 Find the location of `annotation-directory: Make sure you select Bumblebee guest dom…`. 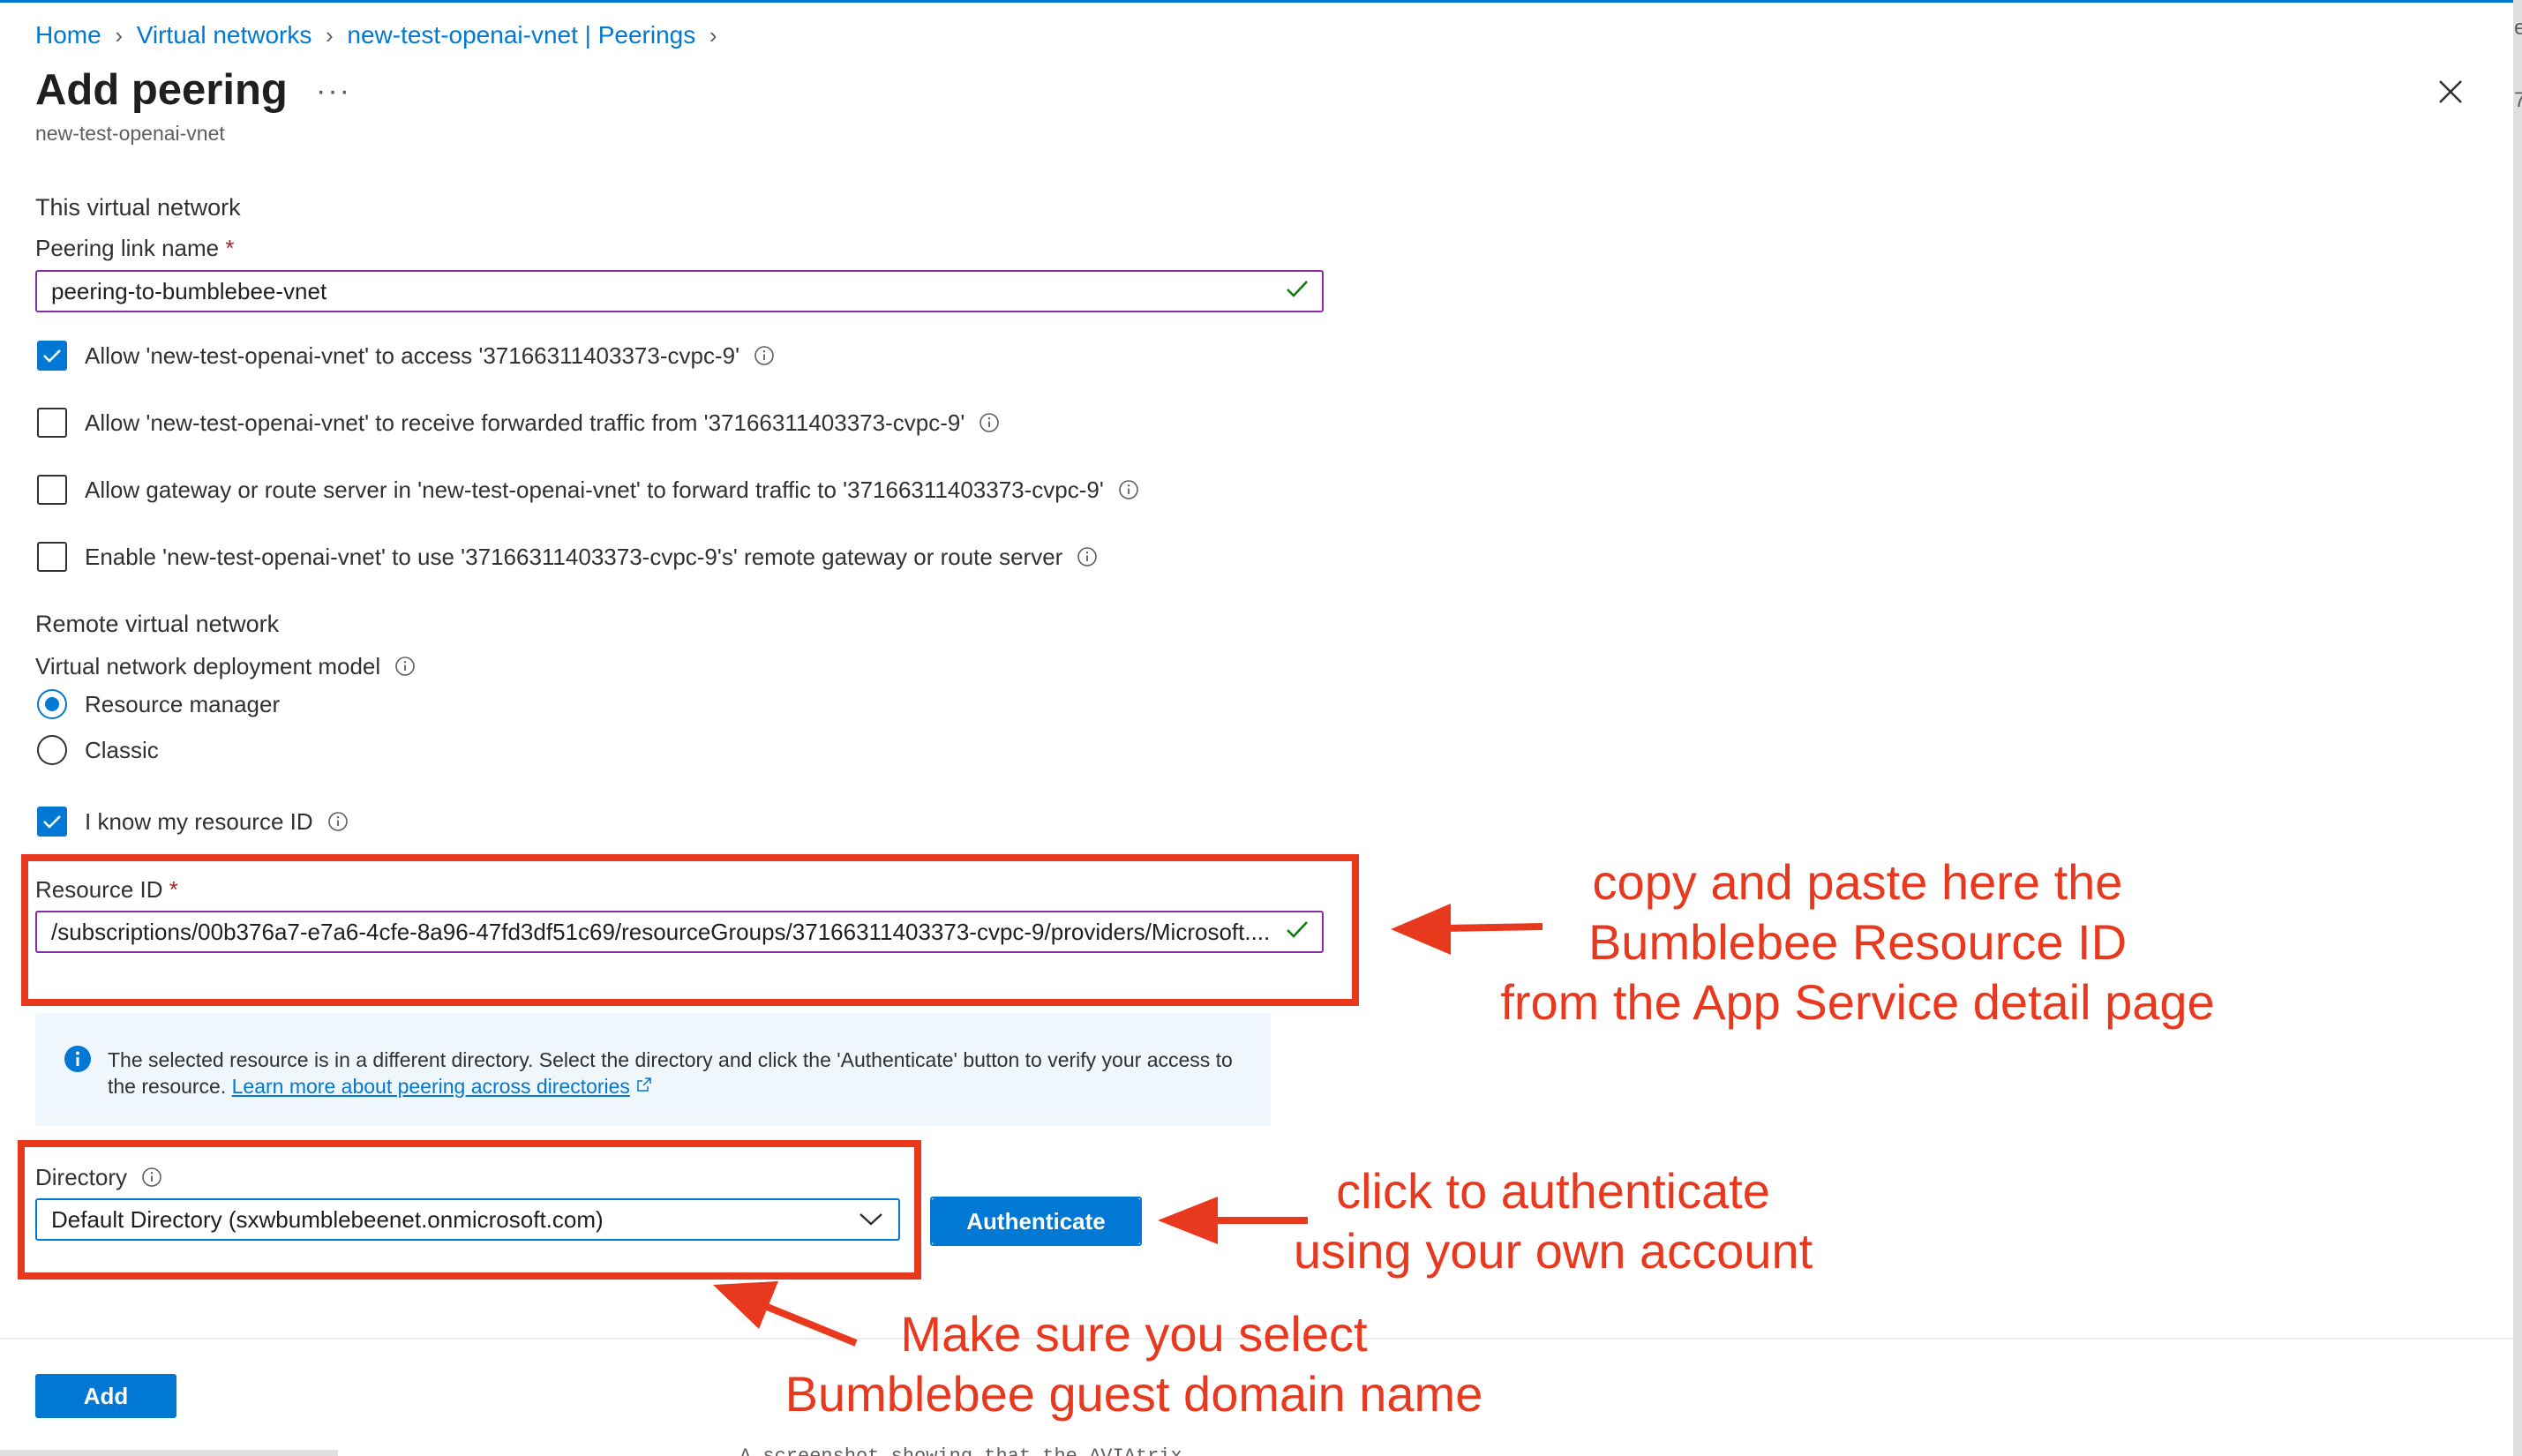

annotation-directory: Make sure you select Bumblebee guest dom… is located at coordinates (1134, 1364).